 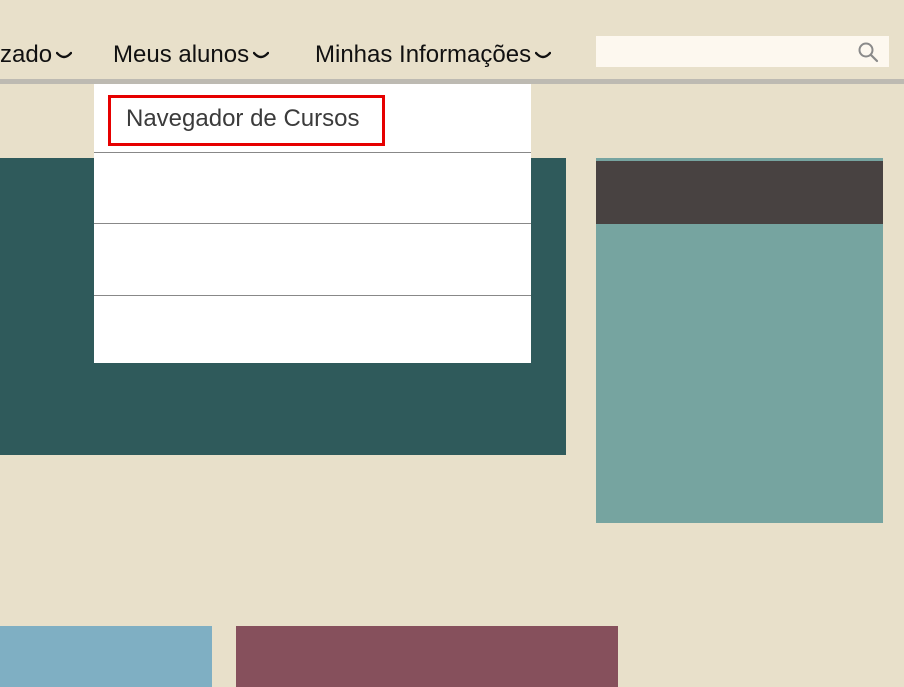 I want to click on search-icon, so click(x=868, y=52).